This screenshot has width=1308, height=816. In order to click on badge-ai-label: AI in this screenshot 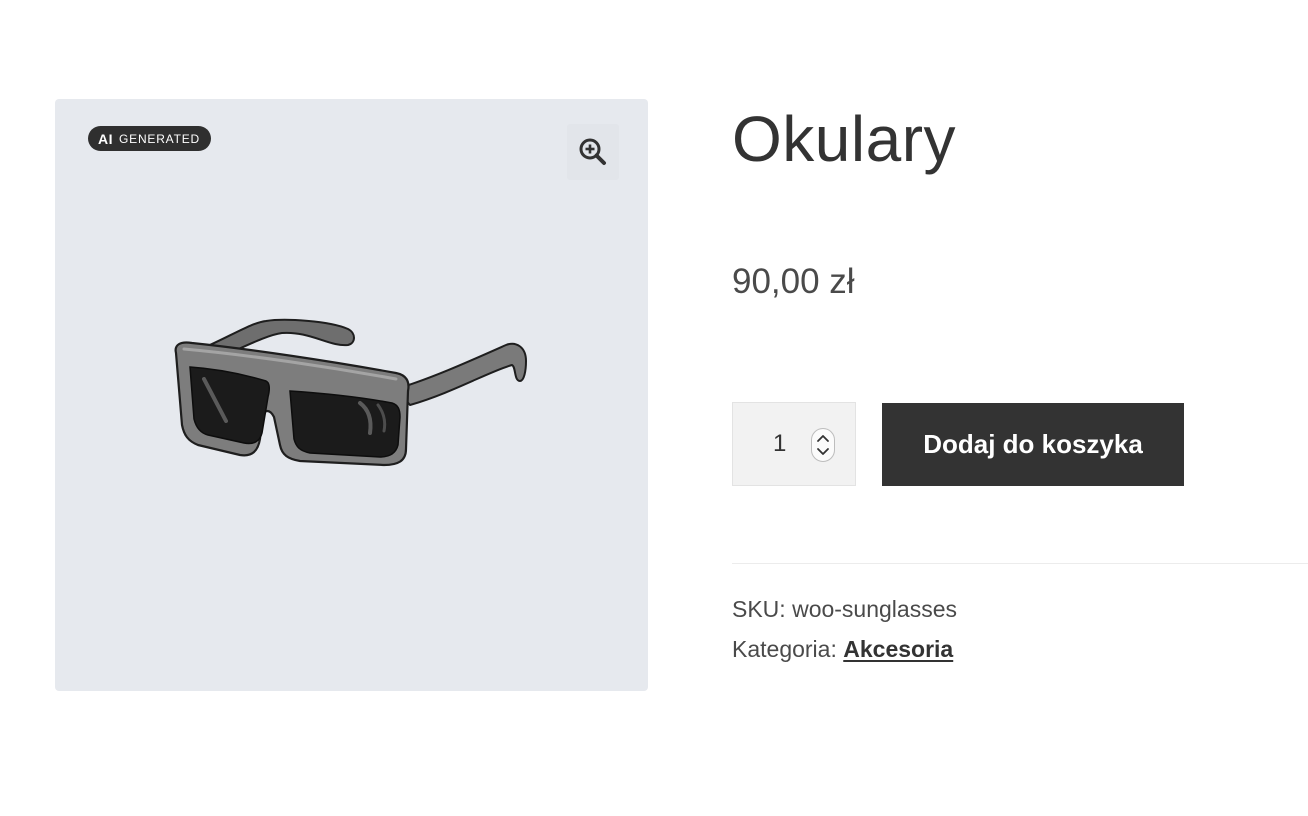, I will do `click(105, 138)`.